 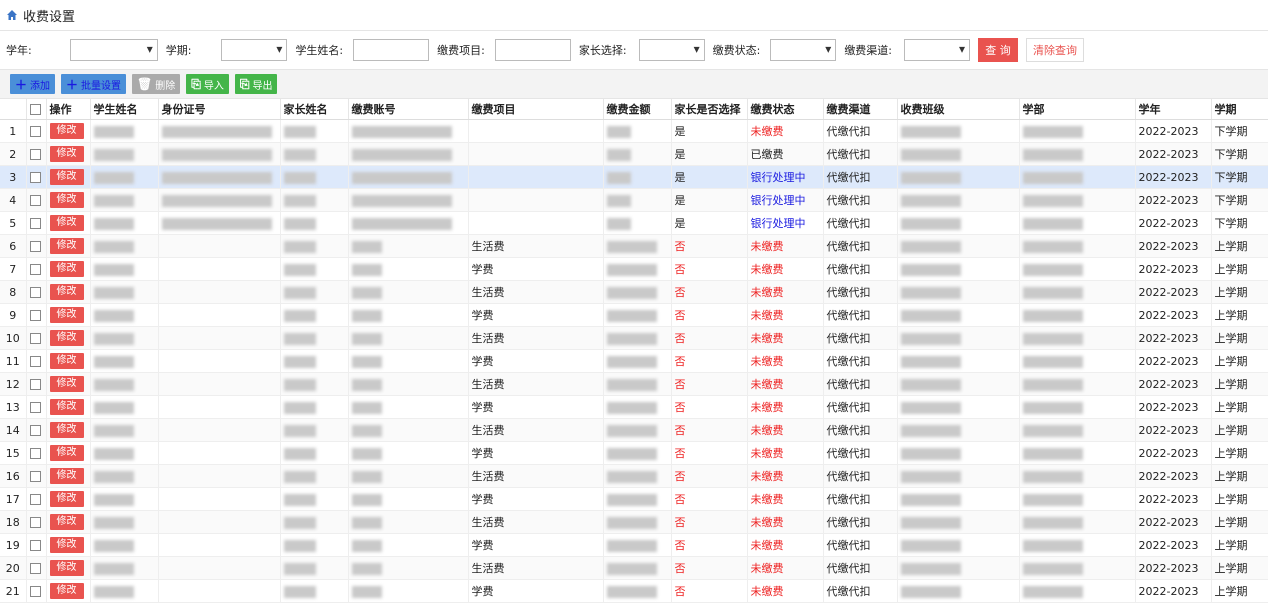 I want to click on fee-item-input, so click(x=532, y=50).